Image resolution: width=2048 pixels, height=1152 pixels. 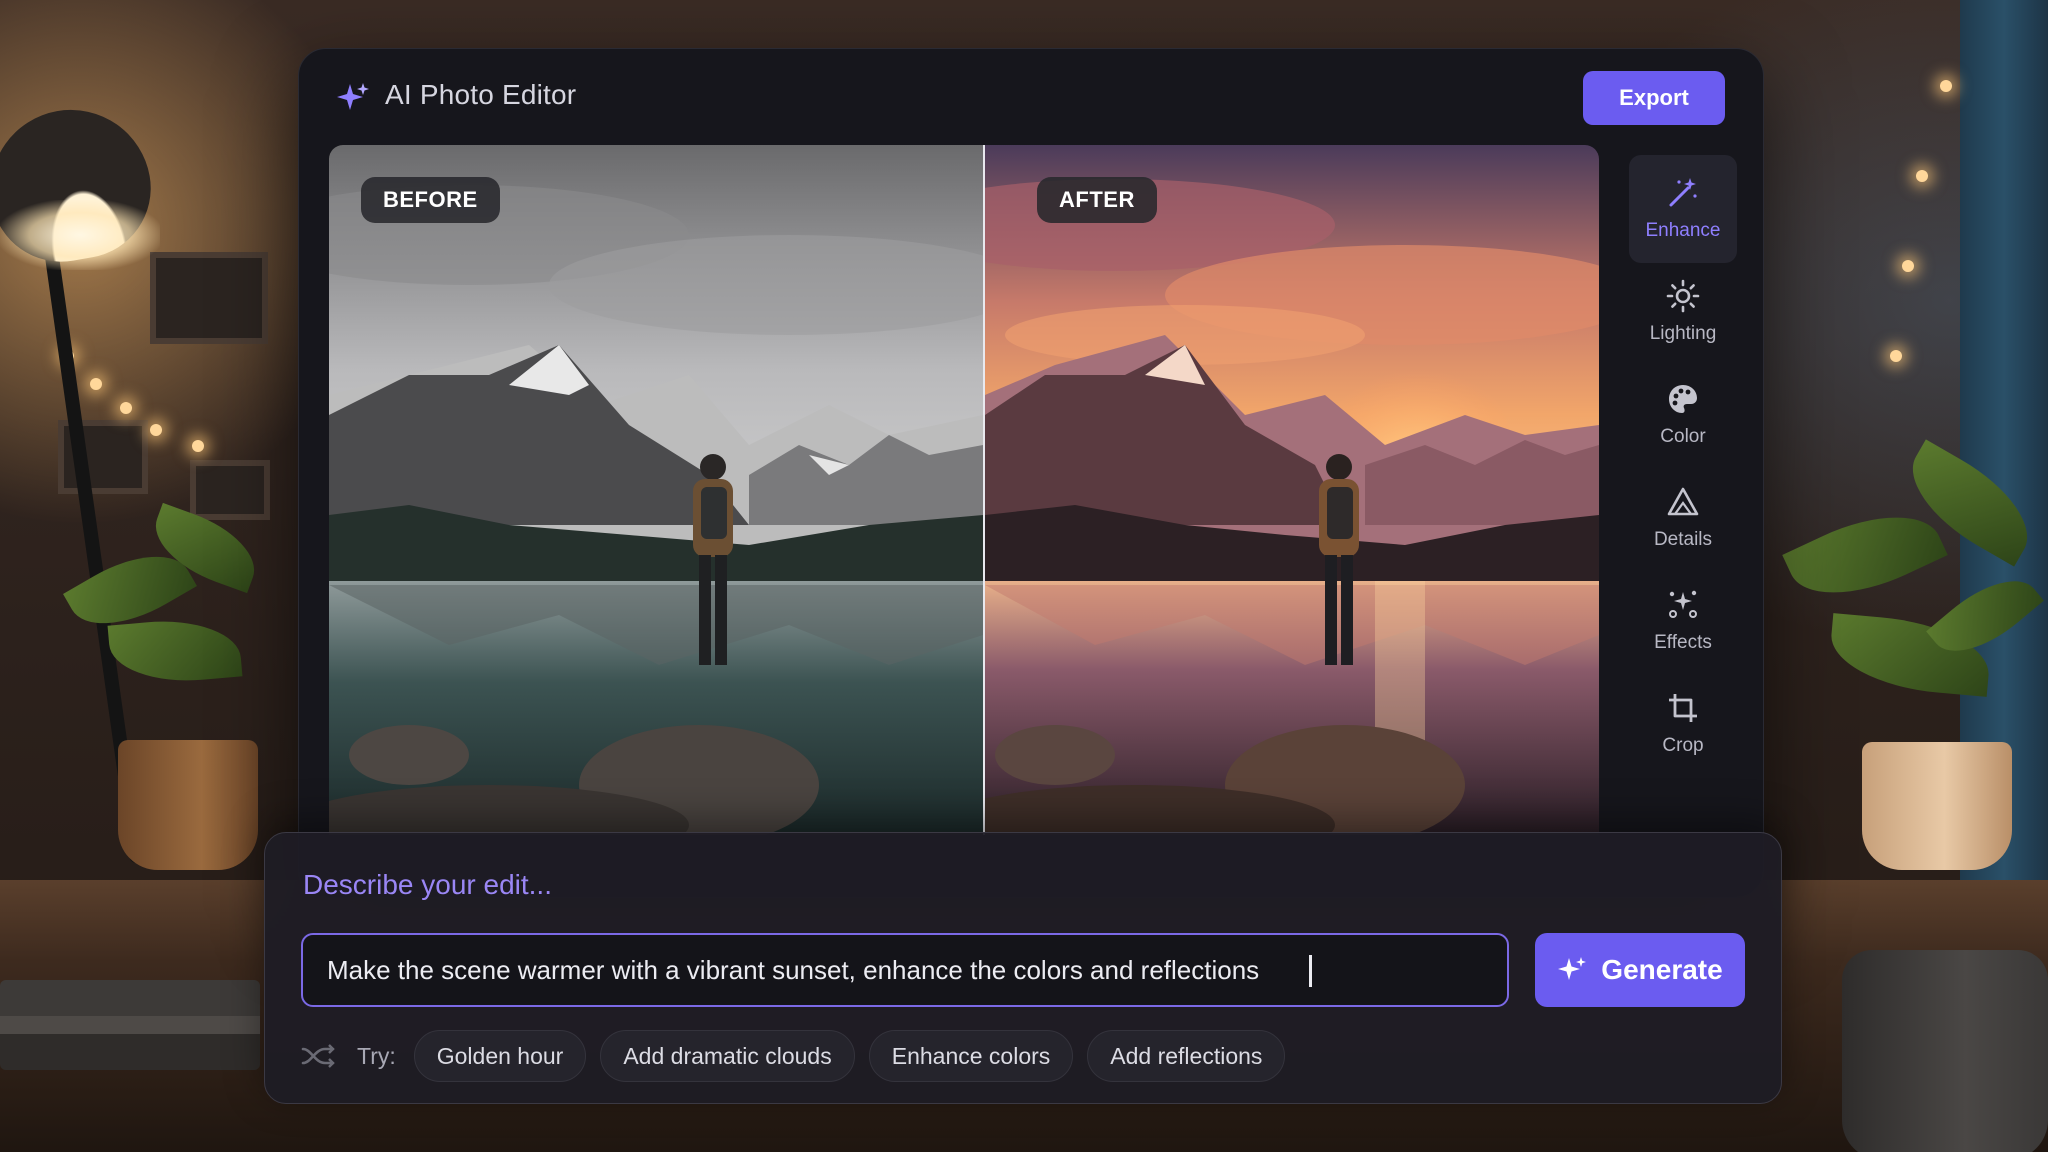 What do you see at coordinates (318, 1056) in the screenshot?
I see `shuffle-icon` at bounding box center [318, 1056].